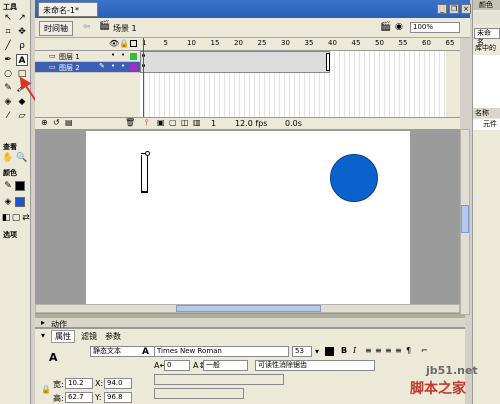  I want to click on timeline-status-bar: ⊕ ↺ ▤ 🗑 ⫯ ▣ ▢ ◫ ▥ 1 12.0 fps 0.0s, so click(247, 123).